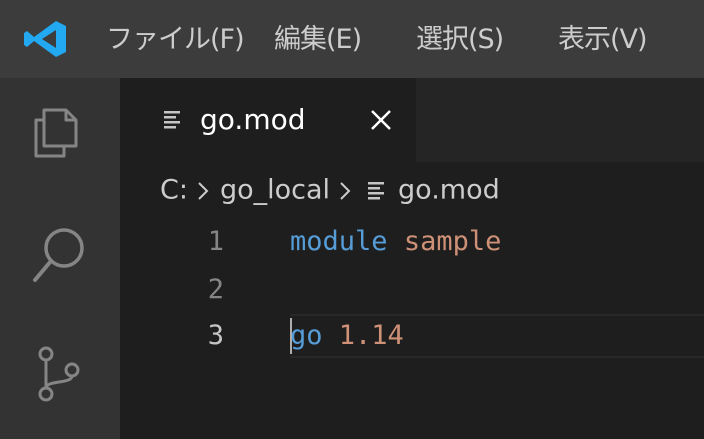 This screenshot has width=704, height=439. I want to click on files-icon, so click(59, 131).